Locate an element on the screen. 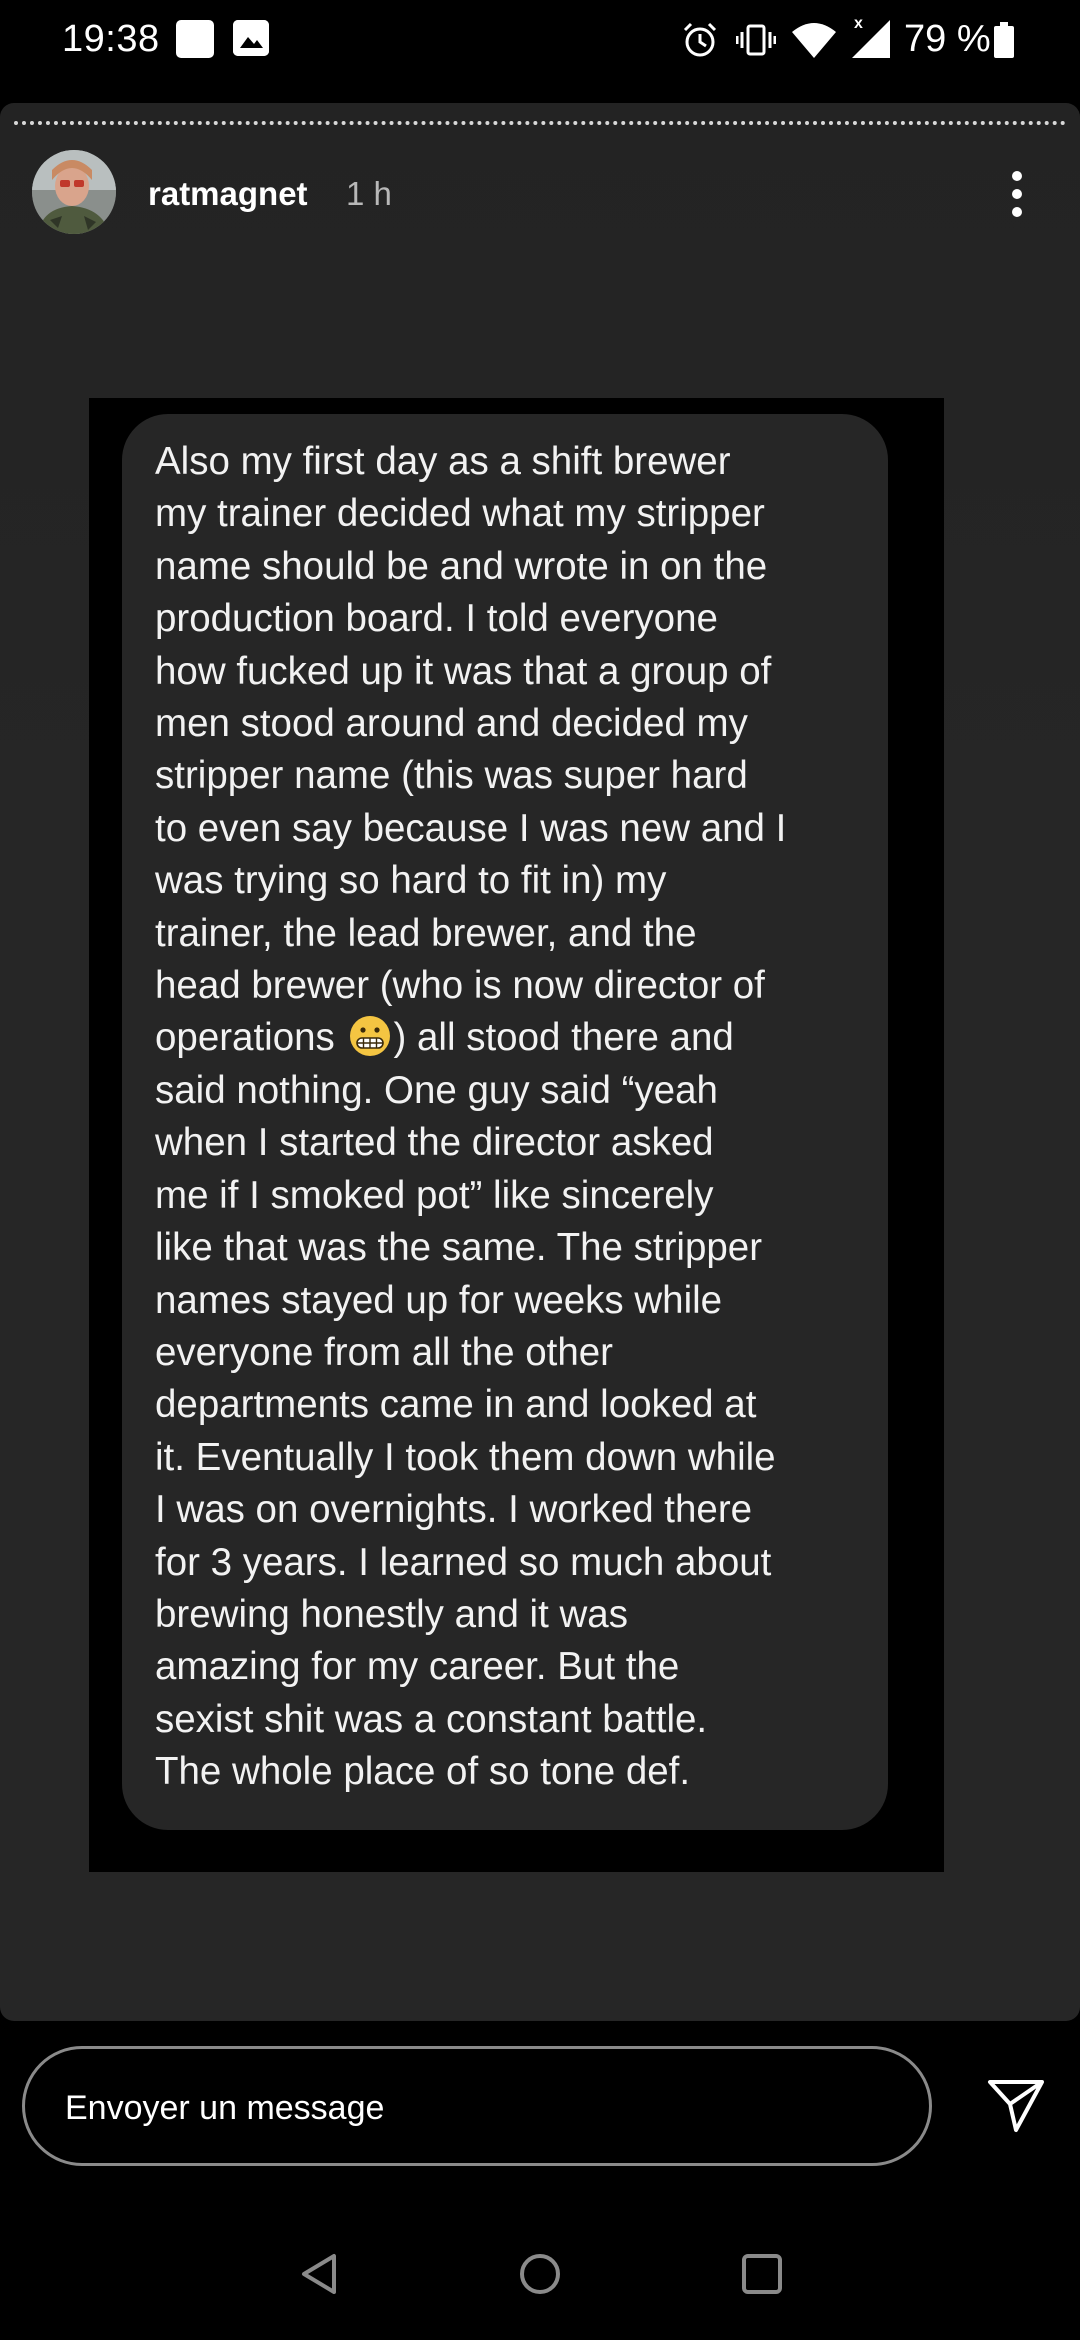 This screenshot has width=1080, height=2340. notification-square-icon is located at coordinates (195, 39).